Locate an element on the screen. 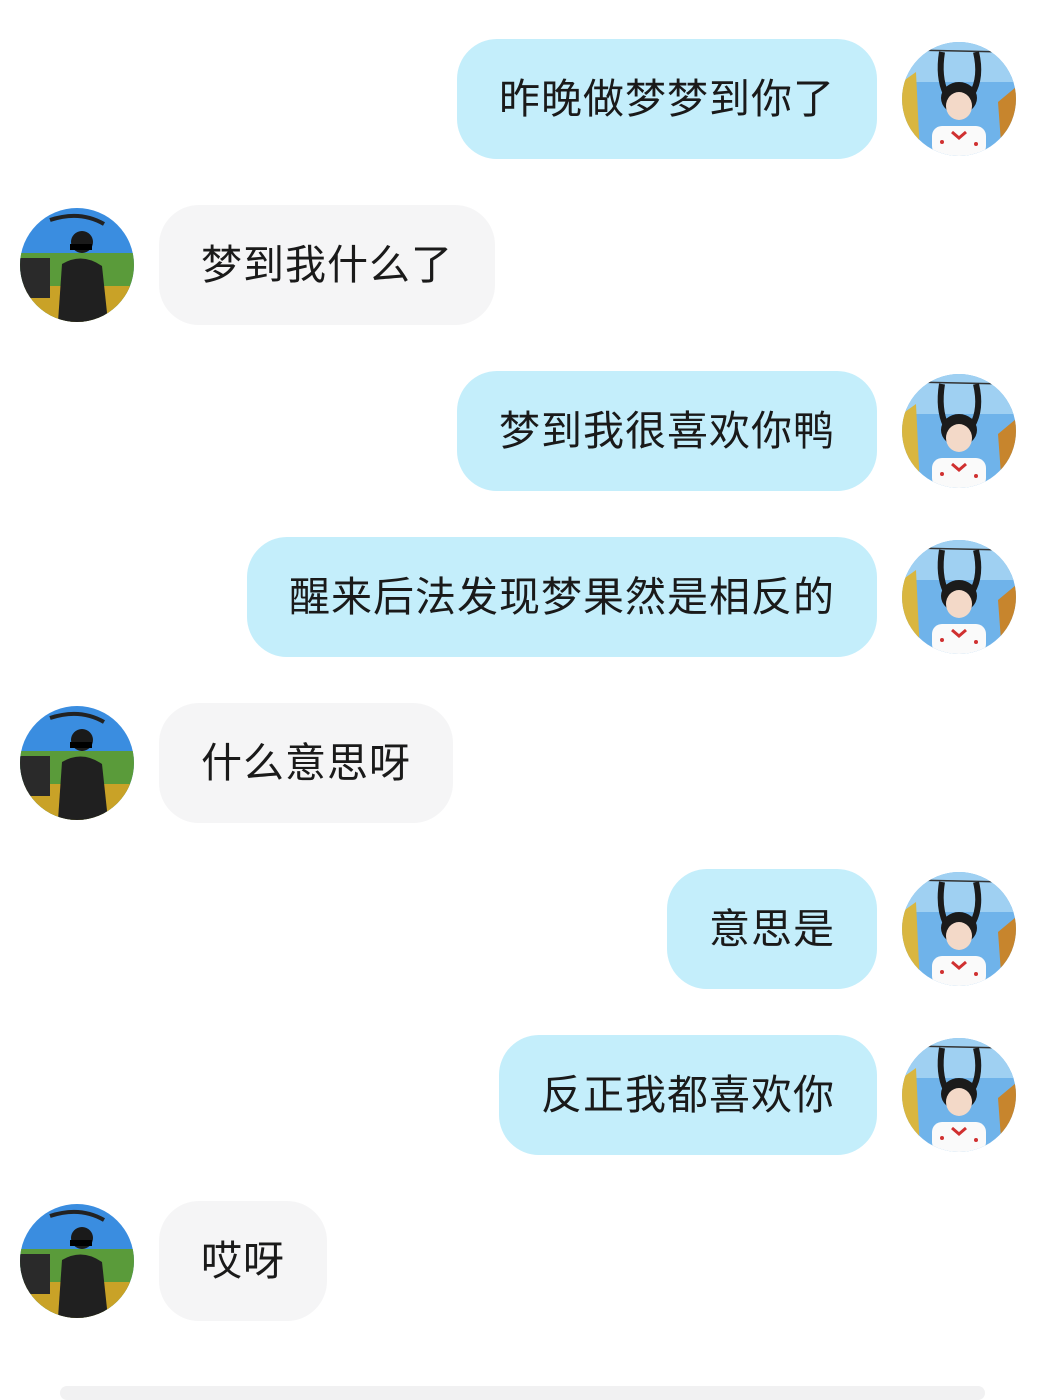 This screenshot has height=1400, width=1045. message-row: 梦到我什么了 is located at coordinates (522, 265).